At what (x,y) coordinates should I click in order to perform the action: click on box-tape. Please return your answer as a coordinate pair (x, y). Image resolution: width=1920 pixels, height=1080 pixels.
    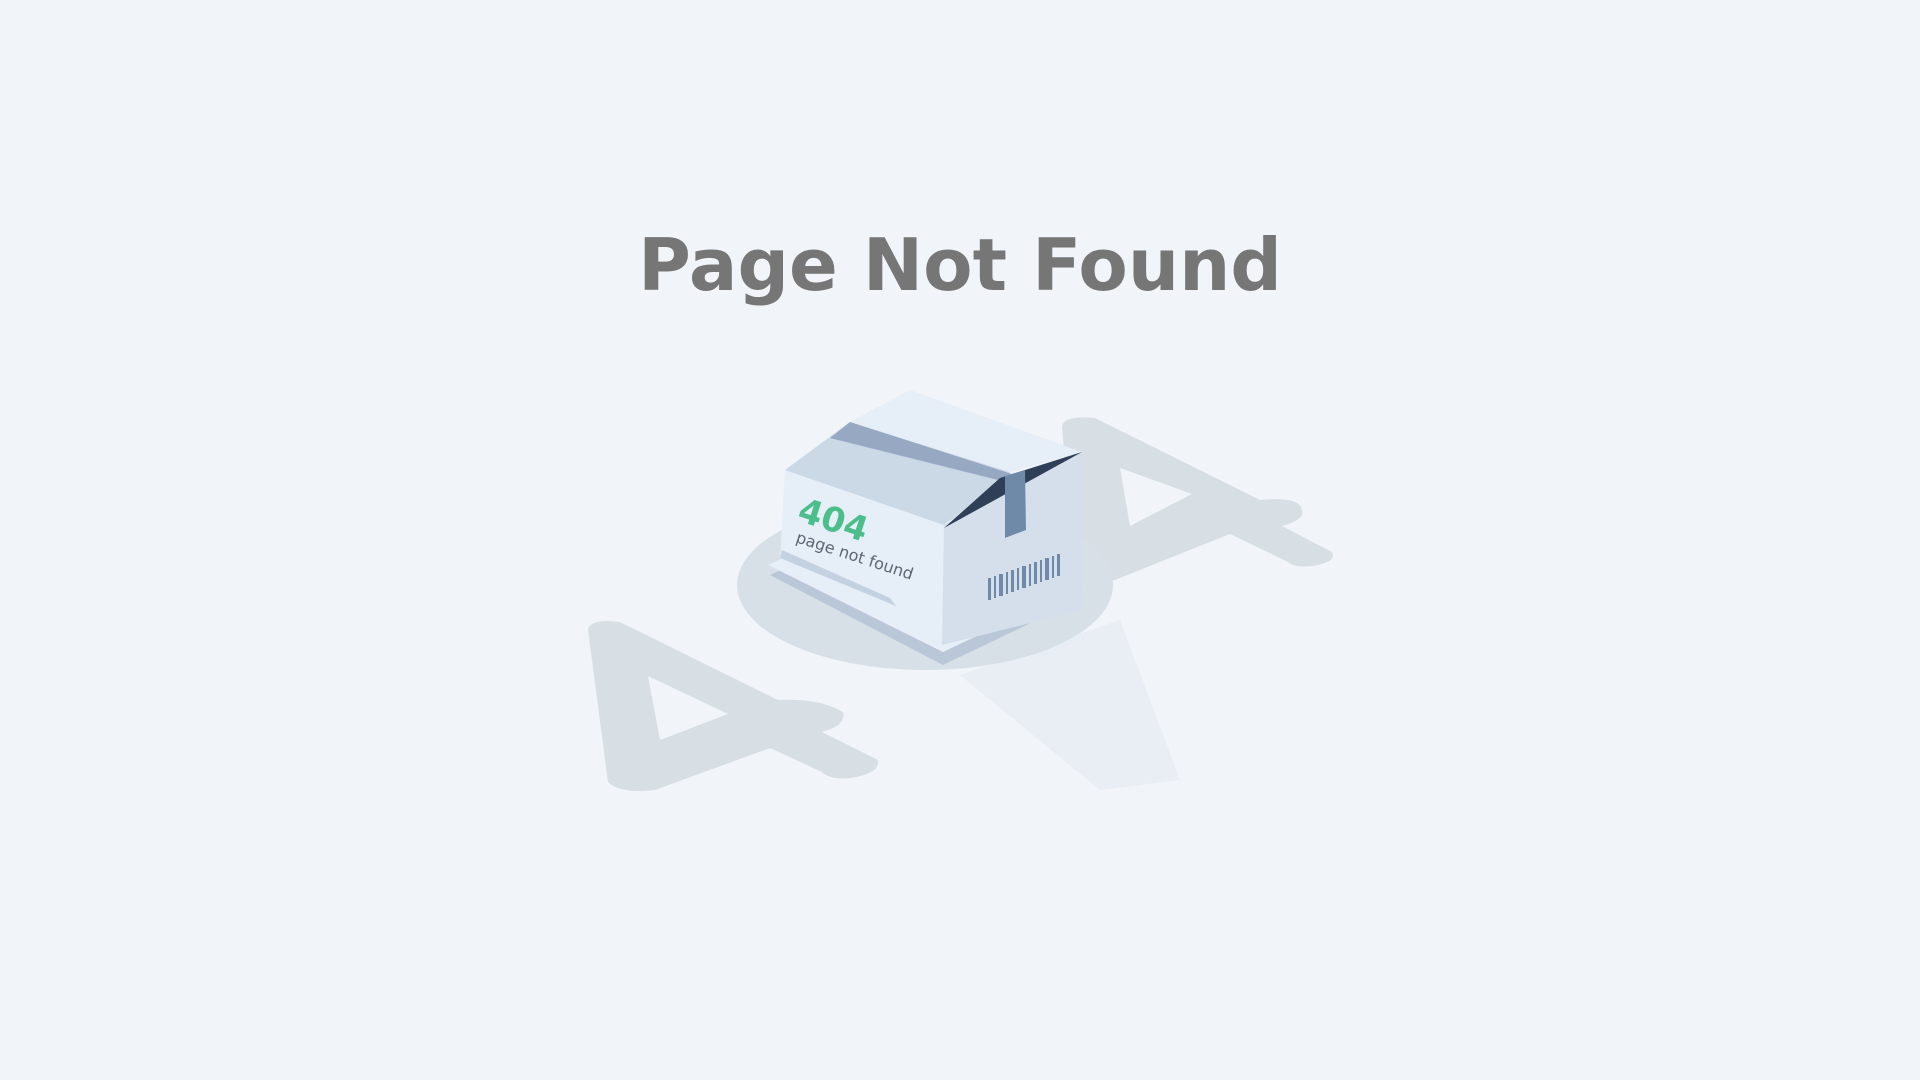
    Looking at the image, I should click on (1015, 504).